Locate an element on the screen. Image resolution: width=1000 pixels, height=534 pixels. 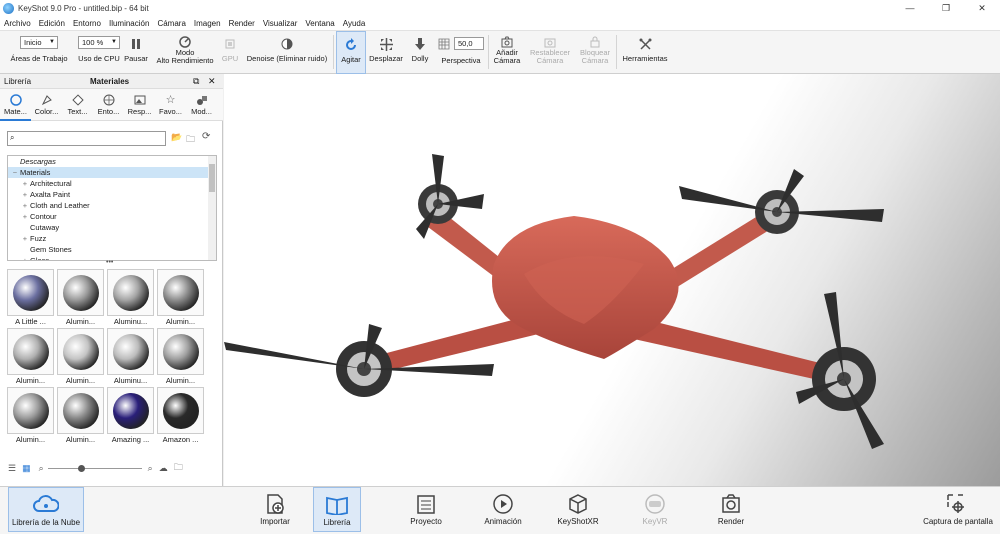
render-button: Render is located at coordinates (731, 509).